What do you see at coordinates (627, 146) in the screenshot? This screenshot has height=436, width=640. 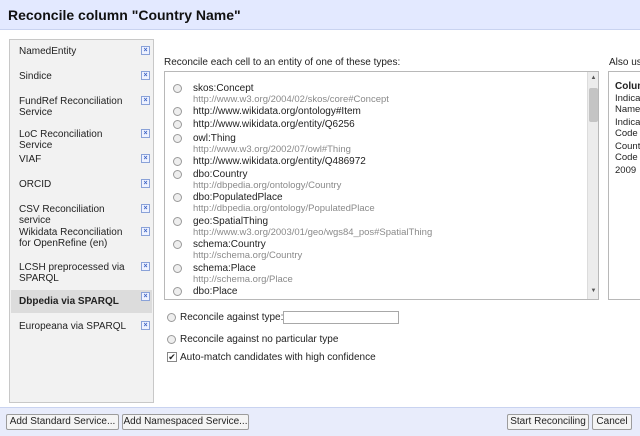 I see `column-item: Count` at bounding box center [627, 146].